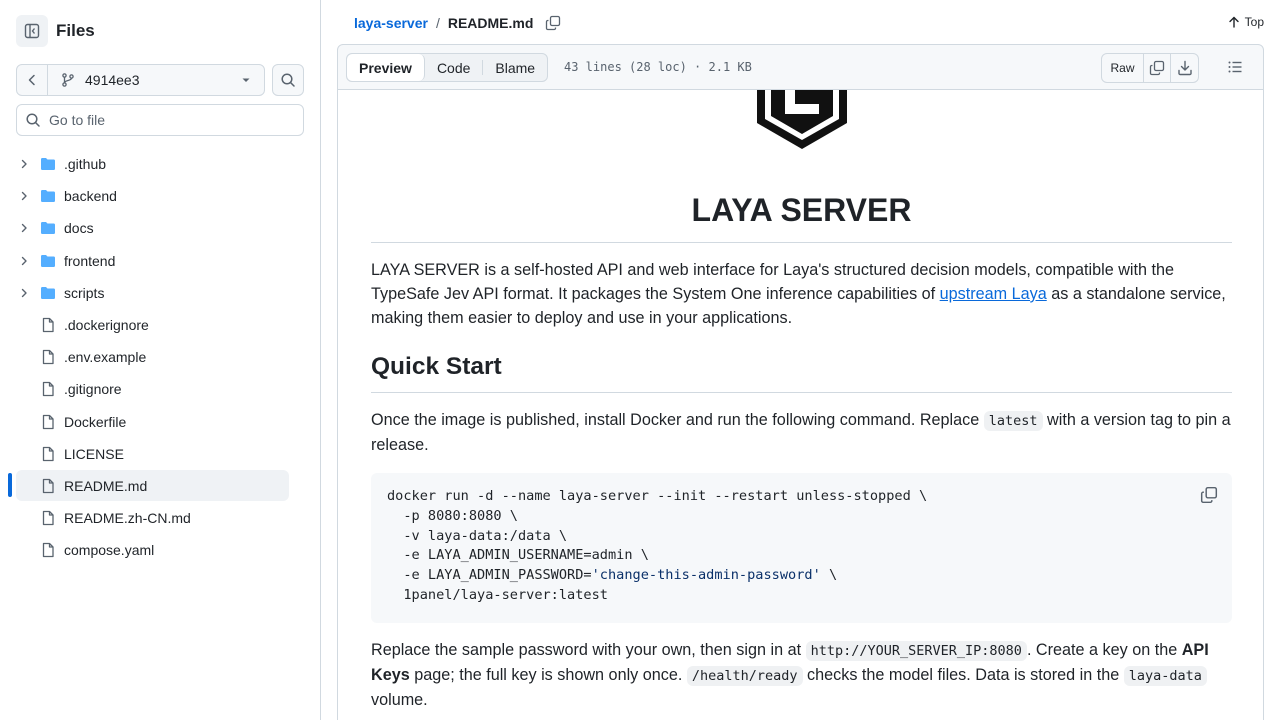 The width and height of the screenshot is (1280, 720). I want to click on inline-code-health: /health/ready, so click(744, 676).